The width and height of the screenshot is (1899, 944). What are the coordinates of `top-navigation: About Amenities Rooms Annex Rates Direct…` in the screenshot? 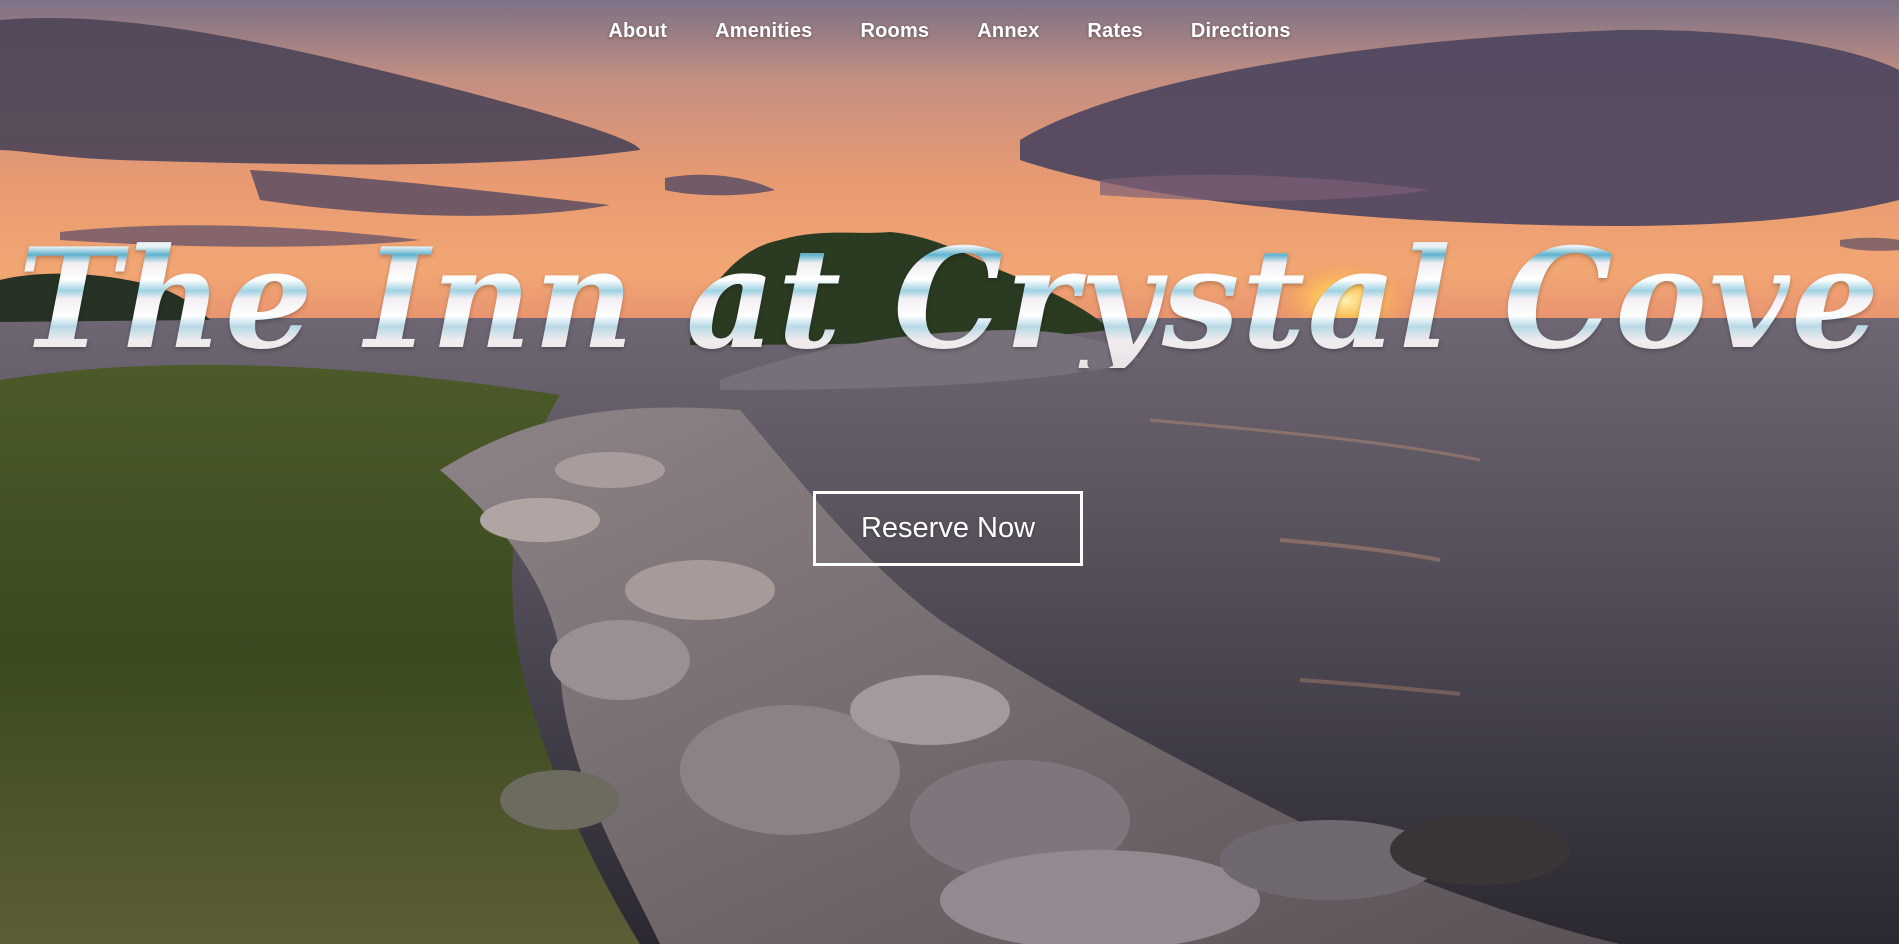 It's located at (949, 31).